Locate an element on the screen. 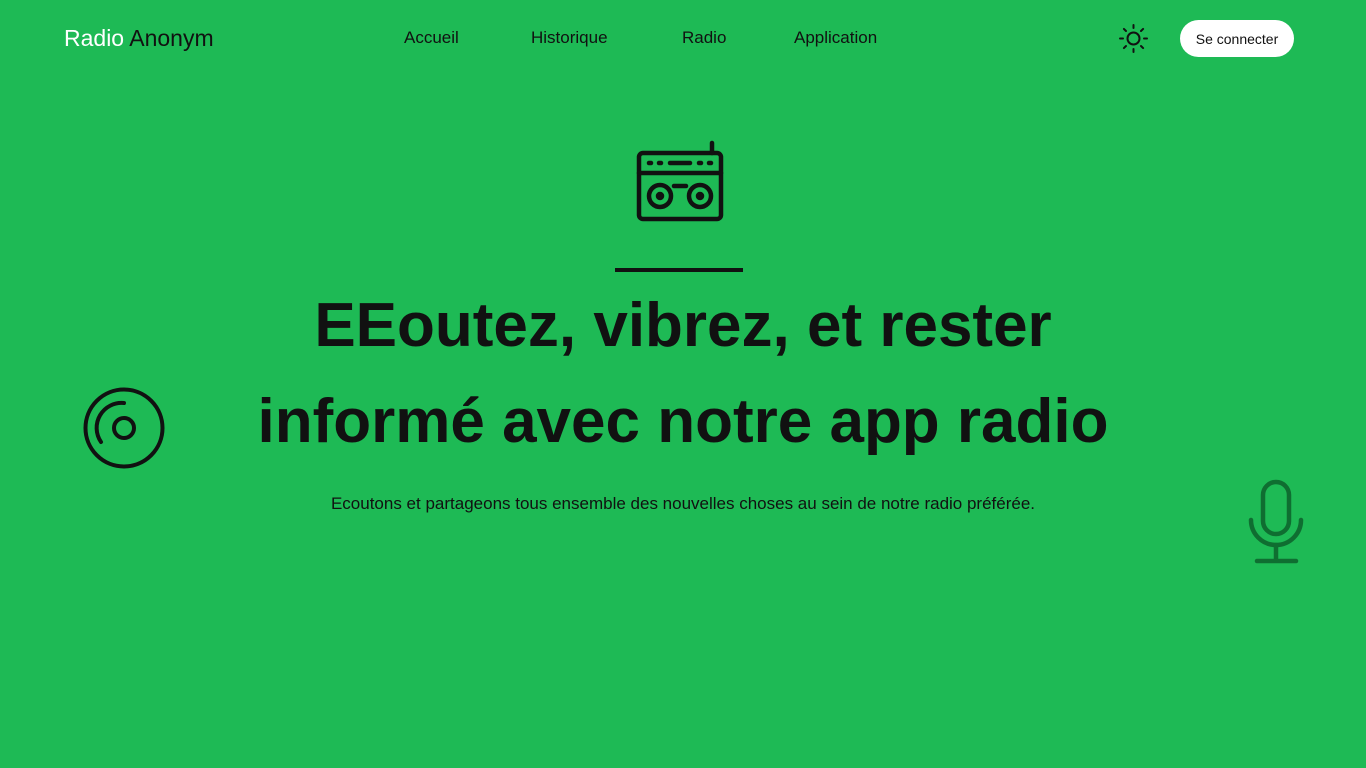  microphone-icon is located at coordinates (1276, 521).